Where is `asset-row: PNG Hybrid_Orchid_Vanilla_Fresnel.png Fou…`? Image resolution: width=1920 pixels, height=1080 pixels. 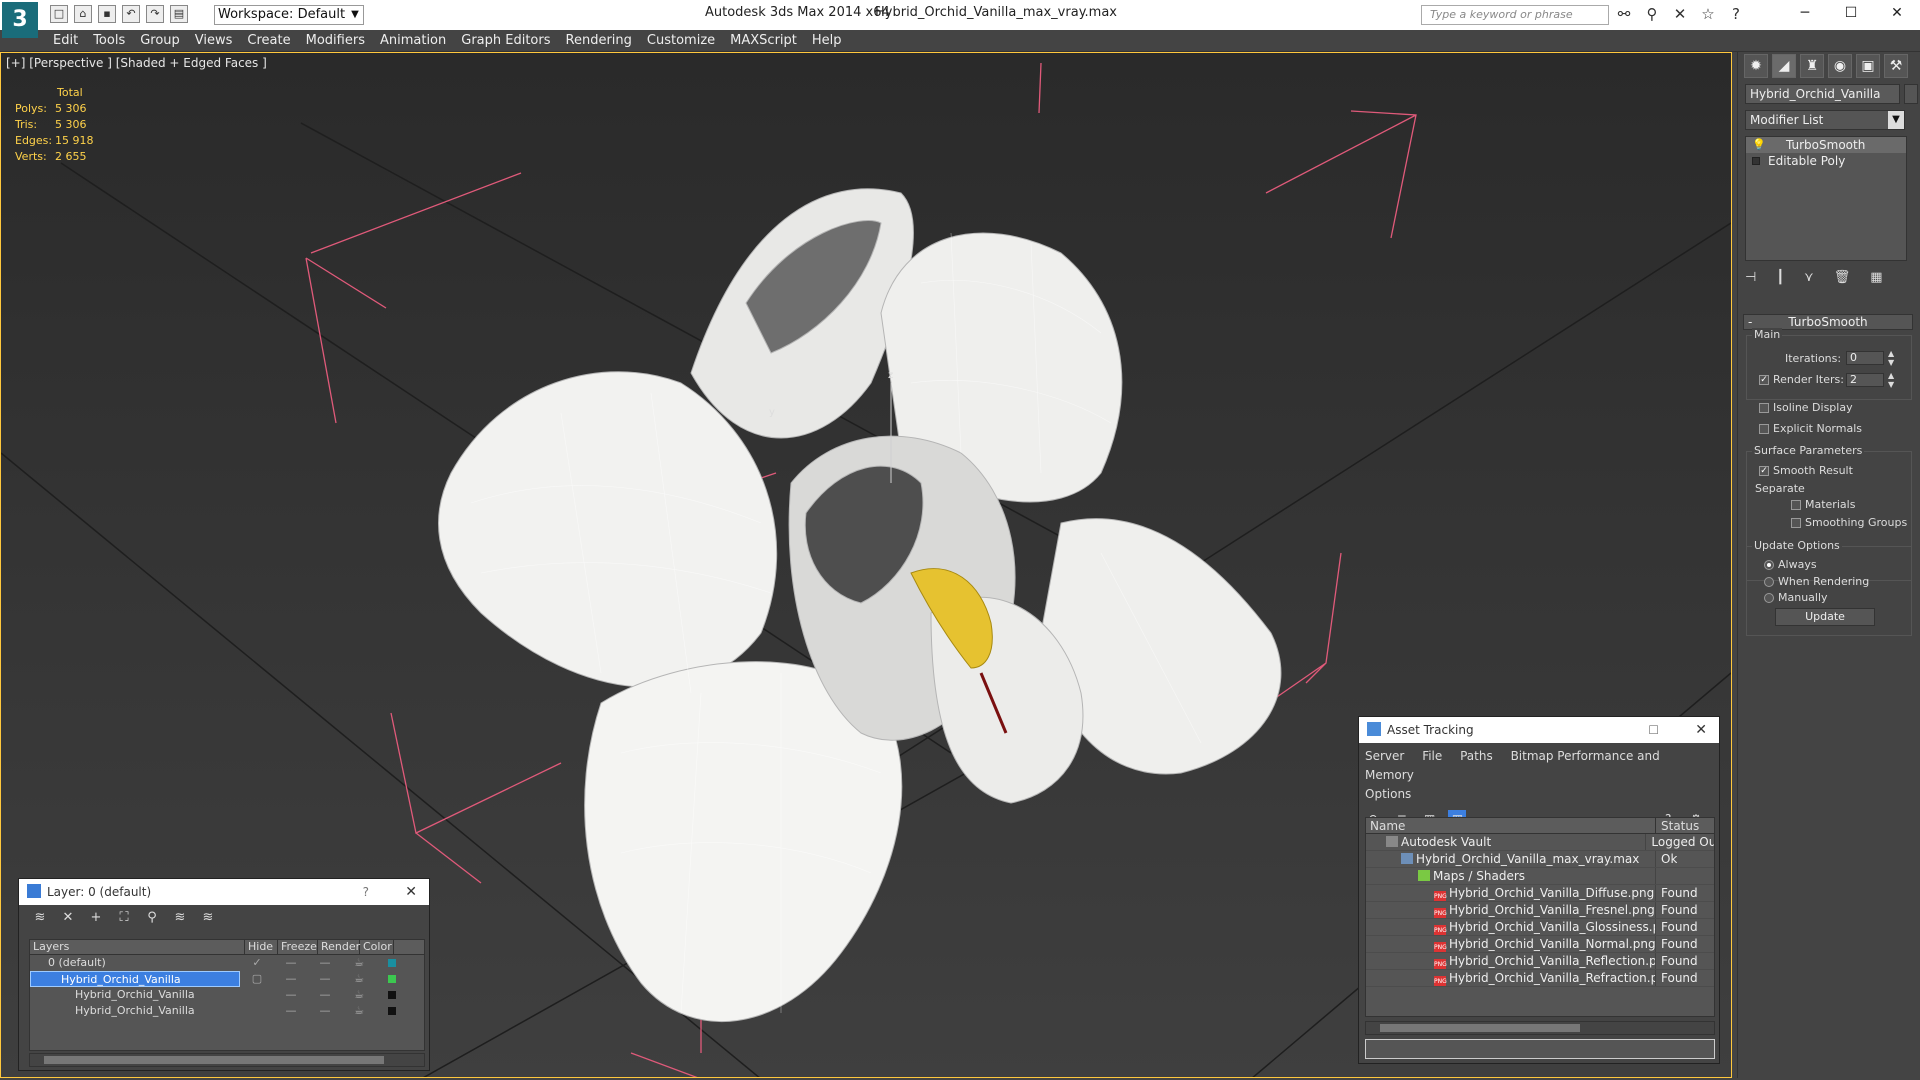
asset-row: PNG Hybrid_Orchid_Vanilla_Fresnel.png Fou… is located at coordinates (1540, 910).